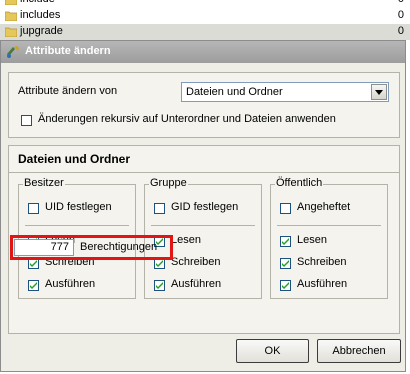 This screenshot has width=410, height=374. Describe the element at coordinates (159, 208) in the screenshot. I see `gid-checkbox` at that location.